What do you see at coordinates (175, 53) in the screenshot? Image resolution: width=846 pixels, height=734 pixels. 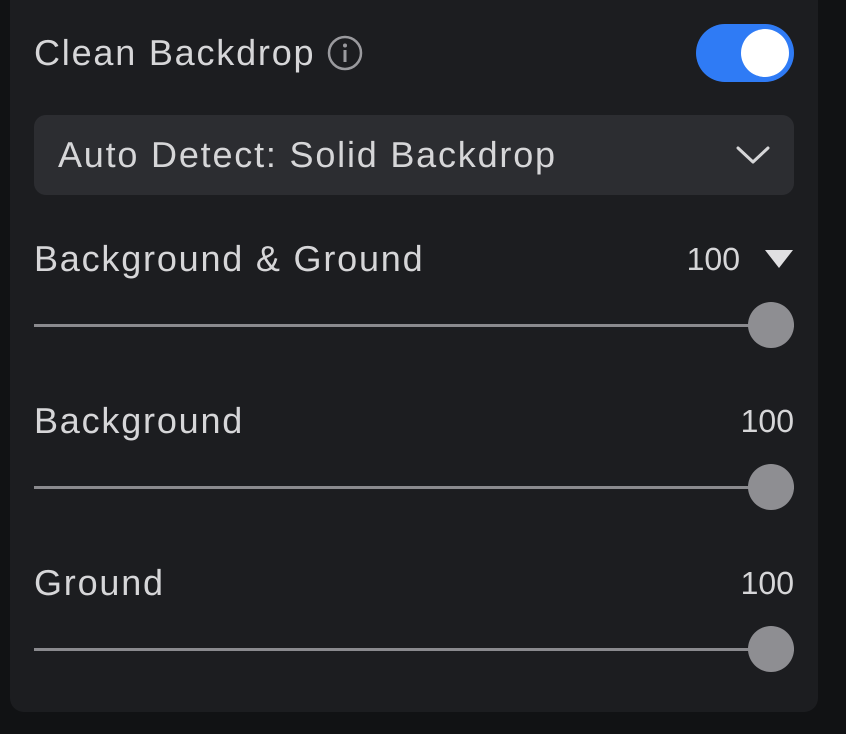 I see `toggle-label: Clean Backdrop` at bounding box center [175, 53].